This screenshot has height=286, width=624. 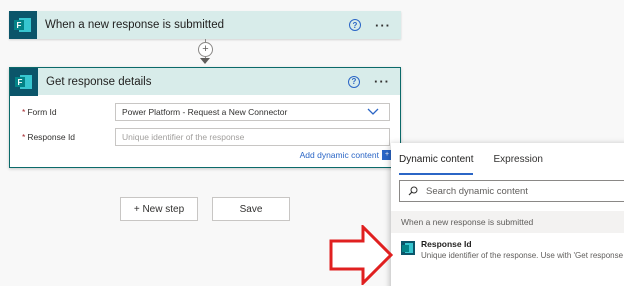 I want to click on red-arrow-icon, so click(x=361, y=255).